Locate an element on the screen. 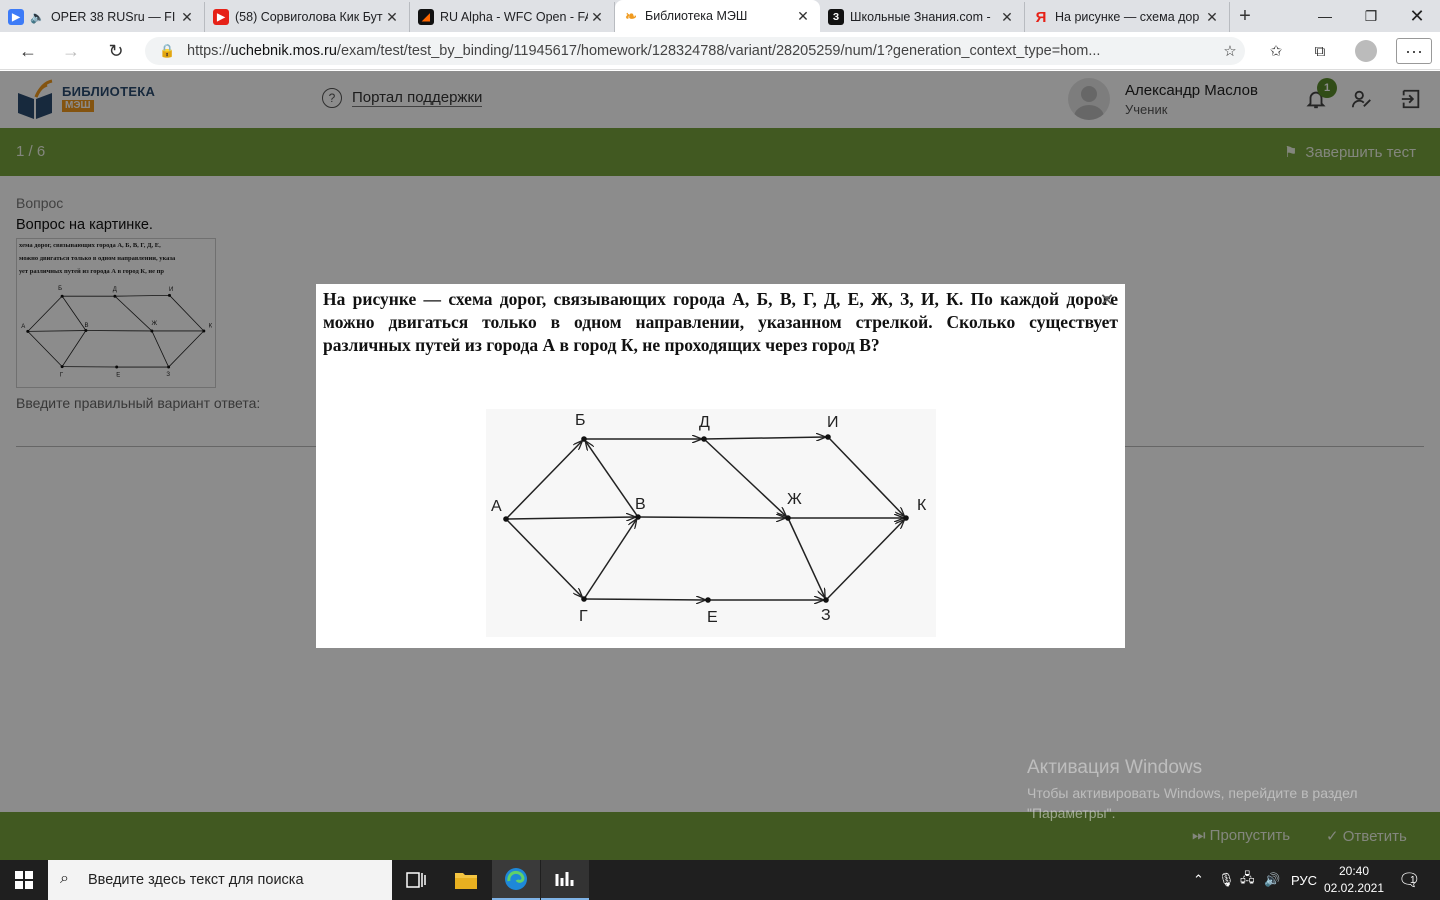 The height and width of the screenshot is (900, 1440). city-node-Д is located at coordinates (704, 439).